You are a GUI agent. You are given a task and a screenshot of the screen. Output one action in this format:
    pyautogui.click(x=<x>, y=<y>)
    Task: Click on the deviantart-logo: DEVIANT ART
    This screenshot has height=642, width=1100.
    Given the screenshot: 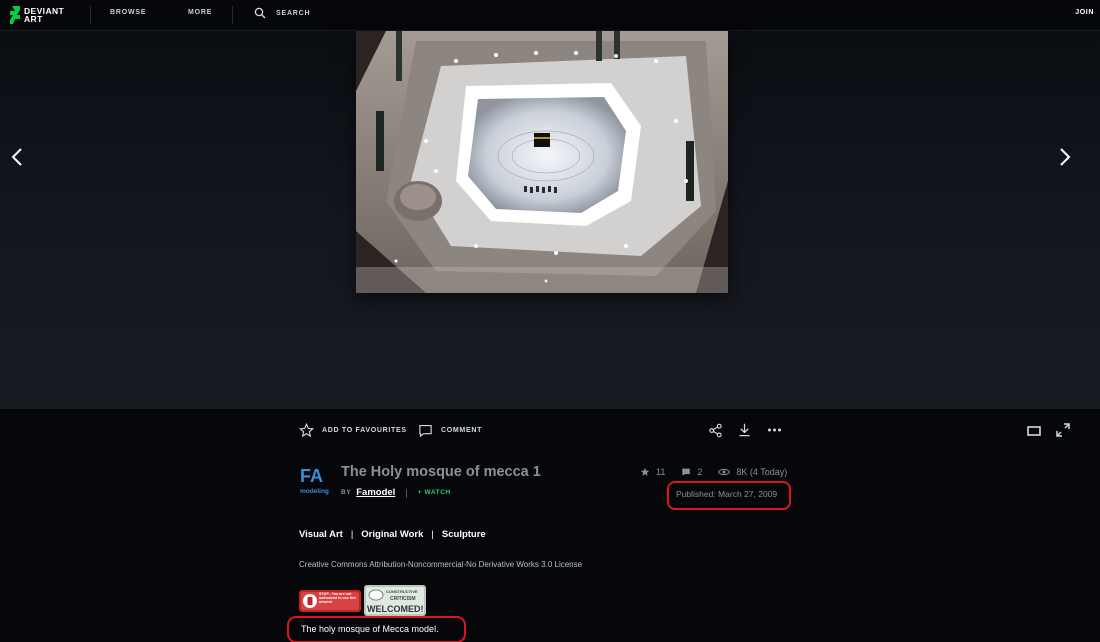 What is the action you would take?
    pyautogui.click(x=39, y=15)
    